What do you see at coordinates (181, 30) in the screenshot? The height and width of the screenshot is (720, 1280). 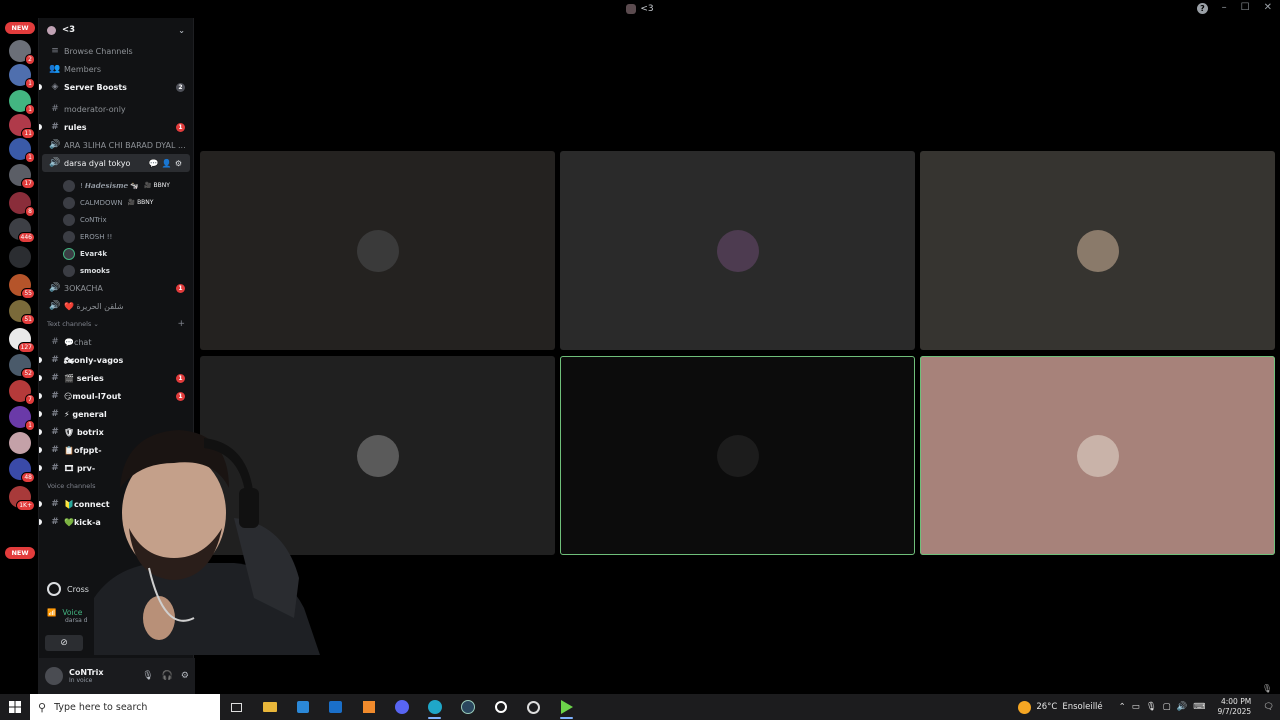 I see `chevron-down-icon: ⌄` at bounding box center [181, 30].